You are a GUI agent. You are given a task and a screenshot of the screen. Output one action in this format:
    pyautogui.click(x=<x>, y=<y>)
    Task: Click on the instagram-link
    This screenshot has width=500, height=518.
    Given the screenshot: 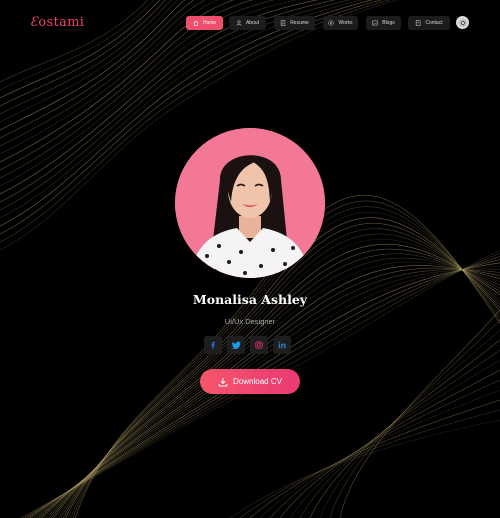 What is the action you would take?
    pyautogui.click(x=259, y=345)
    